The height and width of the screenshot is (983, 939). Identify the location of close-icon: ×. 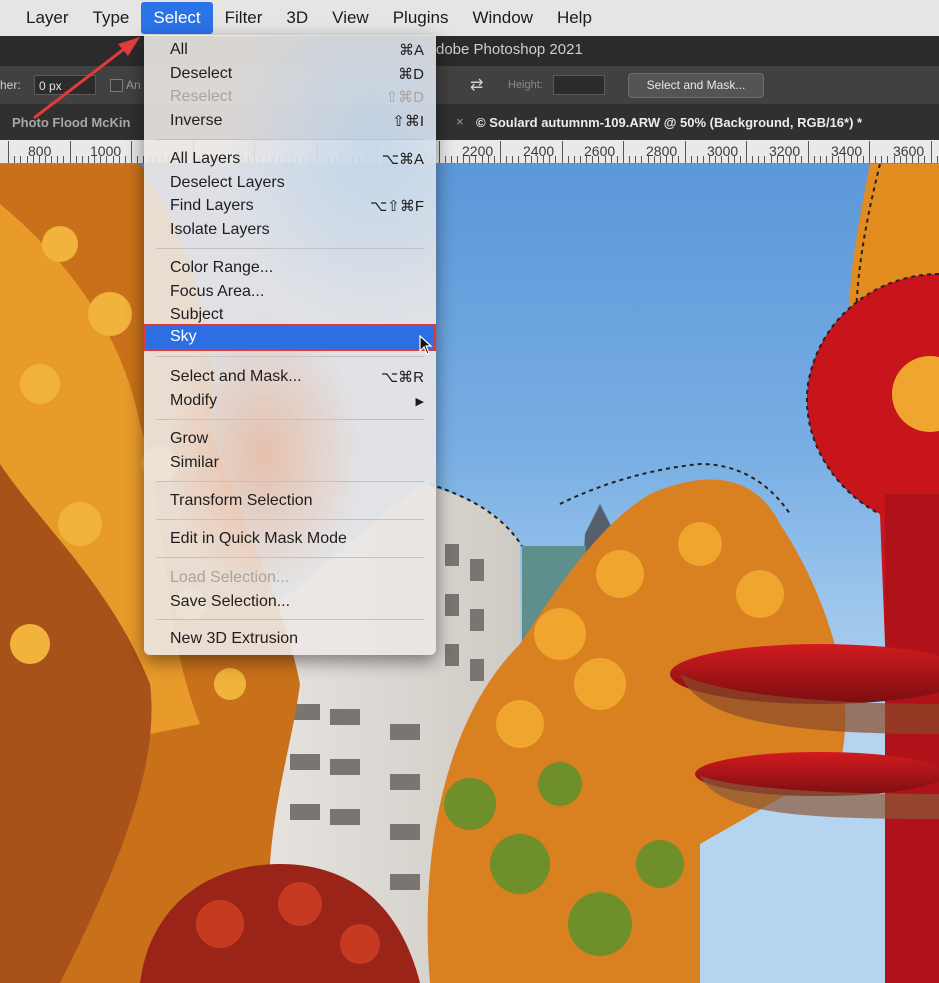
(460, 121).